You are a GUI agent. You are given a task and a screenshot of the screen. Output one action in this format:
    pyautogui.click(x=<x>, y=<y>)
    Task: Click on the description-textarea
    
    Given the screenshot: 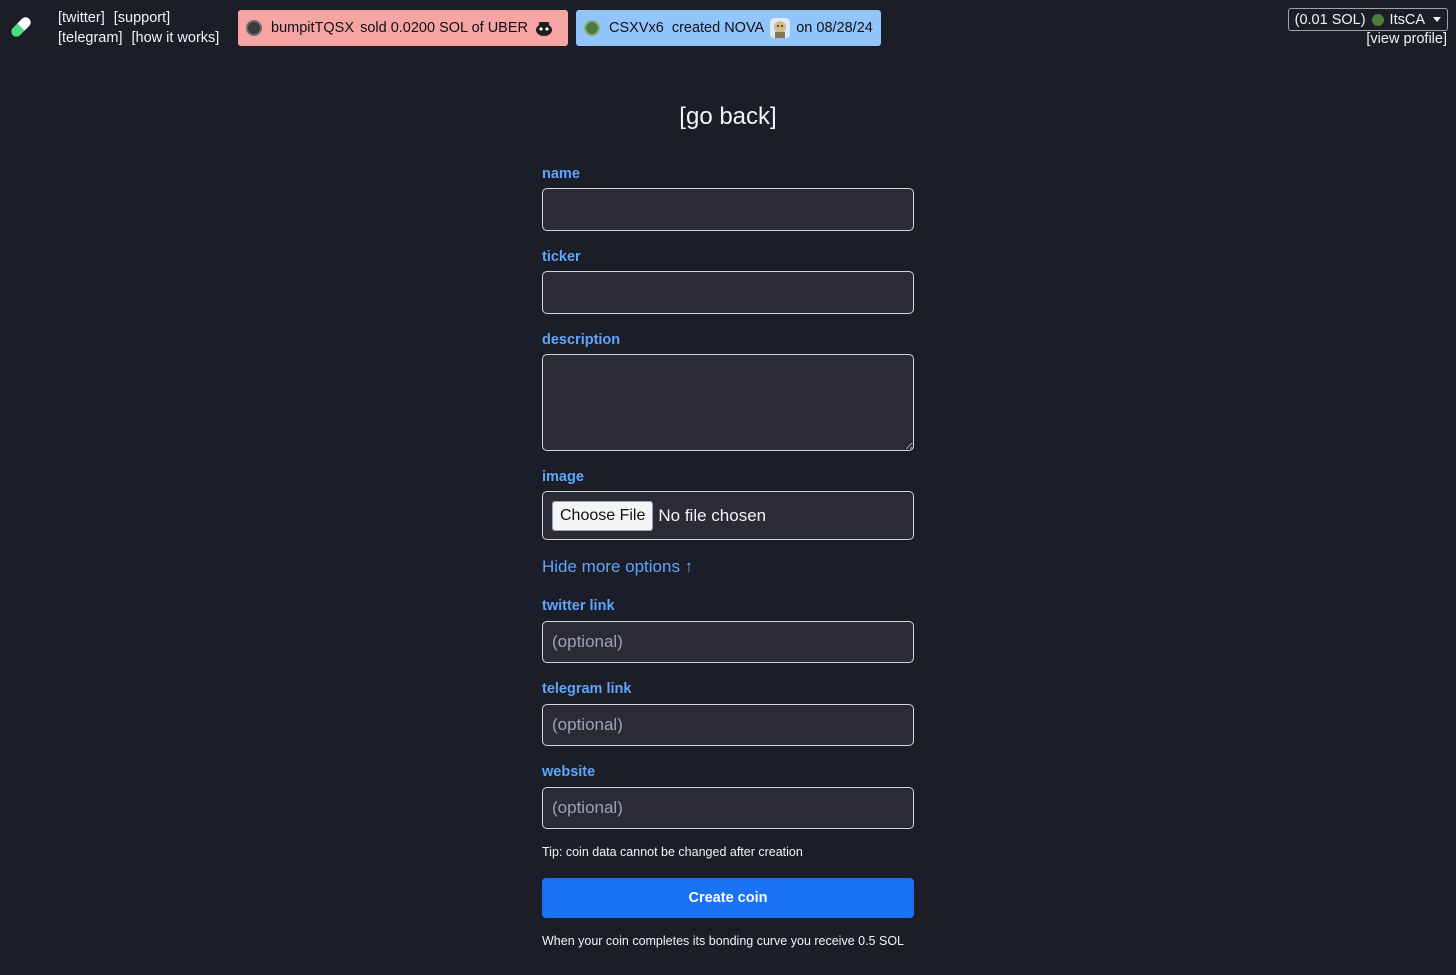 What is the action you would take?
    pyautogui.click(x=728, y=402)
    